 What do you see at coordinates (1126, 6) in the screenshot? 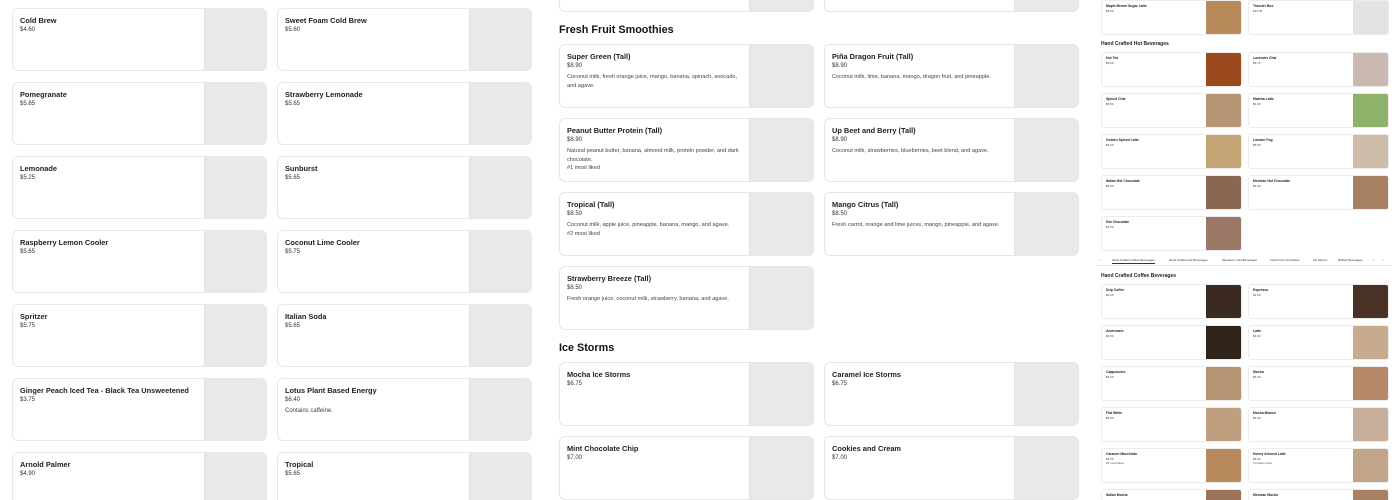
I see `mini-item-name: Maple Brown Sugar Latte` at bounding box center [1126, 6].